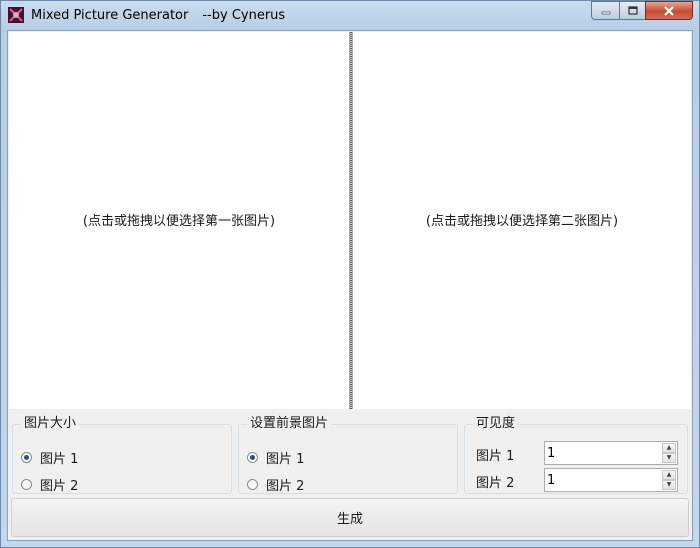 Image resolution: width=700 pixels, height=548 pixels. Describe the element at coordinates (289, 424) in the screenshot. I see `foreground-group-title: 设置前景图片` at that location.